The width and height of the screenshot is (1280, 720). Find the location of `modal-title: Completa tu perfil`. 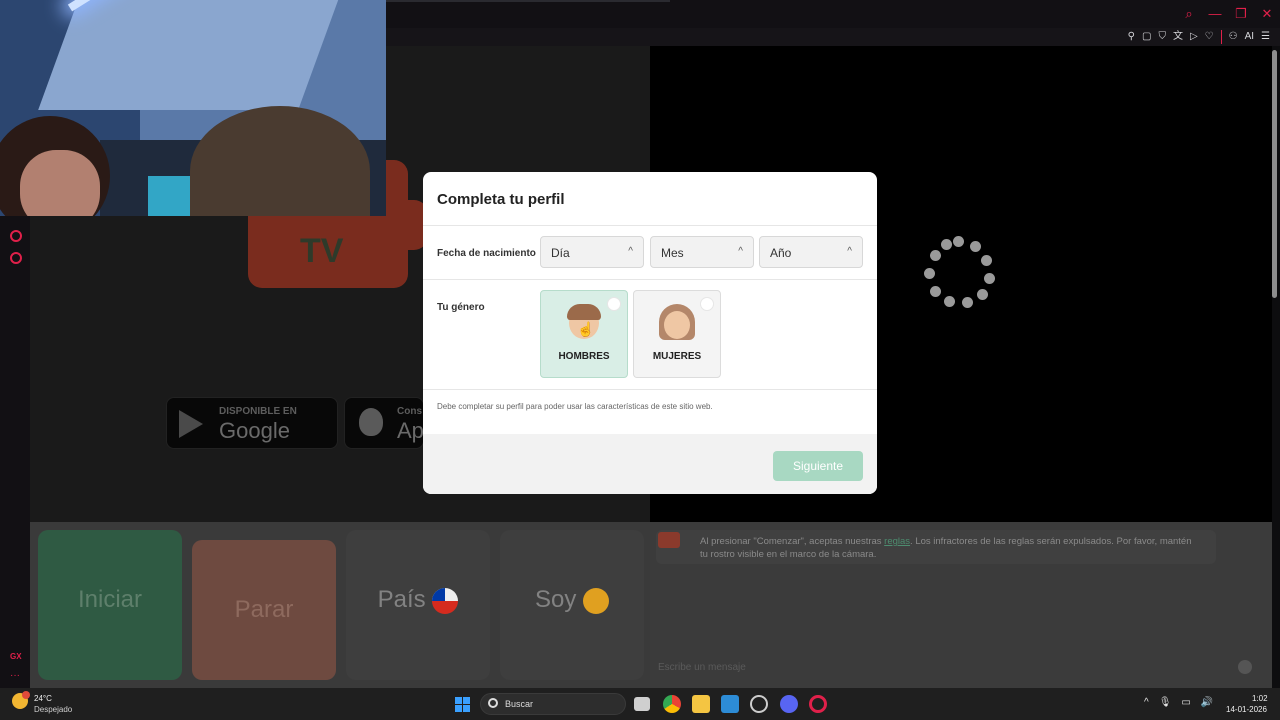

modal-title: Completa tu perfil is located at coordinates (501, 199).